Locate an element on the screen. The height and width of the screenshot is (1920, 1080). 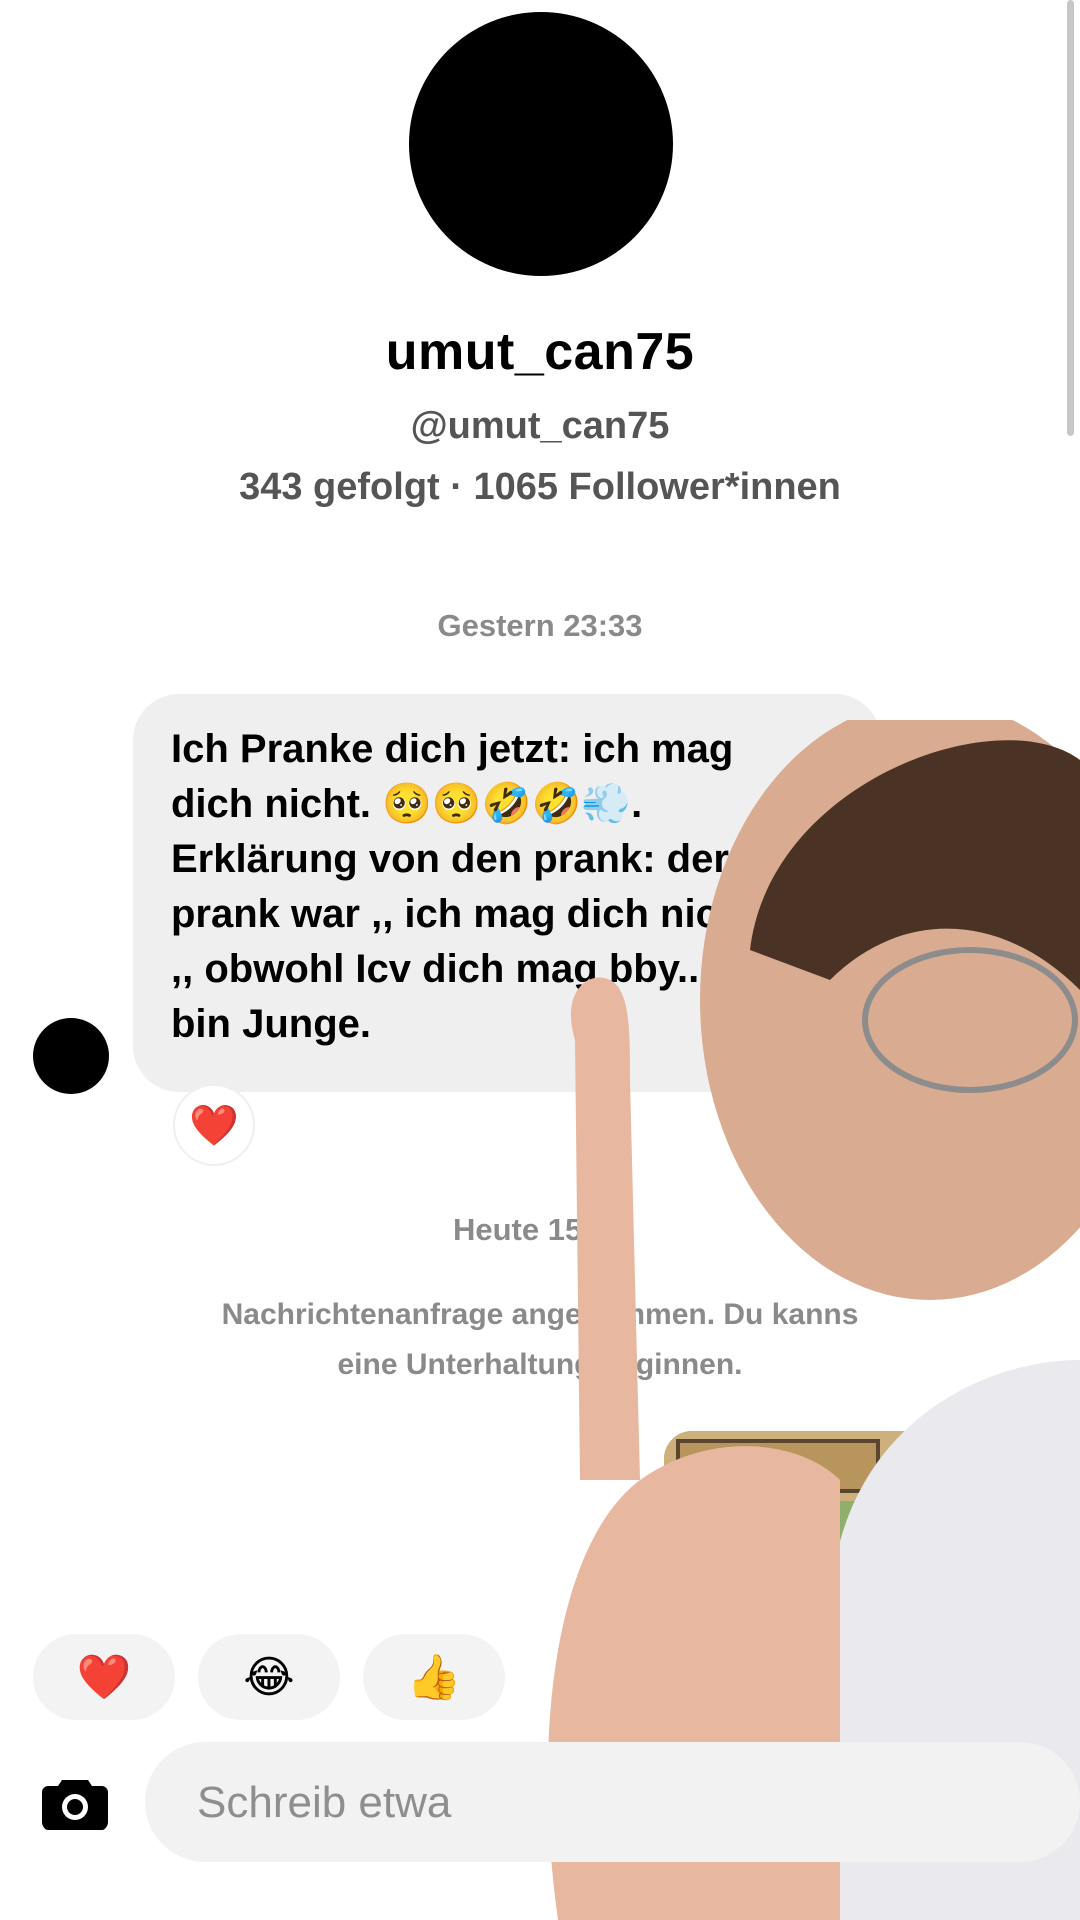
quick-reaction-thumbs-up: 👍 is located at coordinates (434, 1677).